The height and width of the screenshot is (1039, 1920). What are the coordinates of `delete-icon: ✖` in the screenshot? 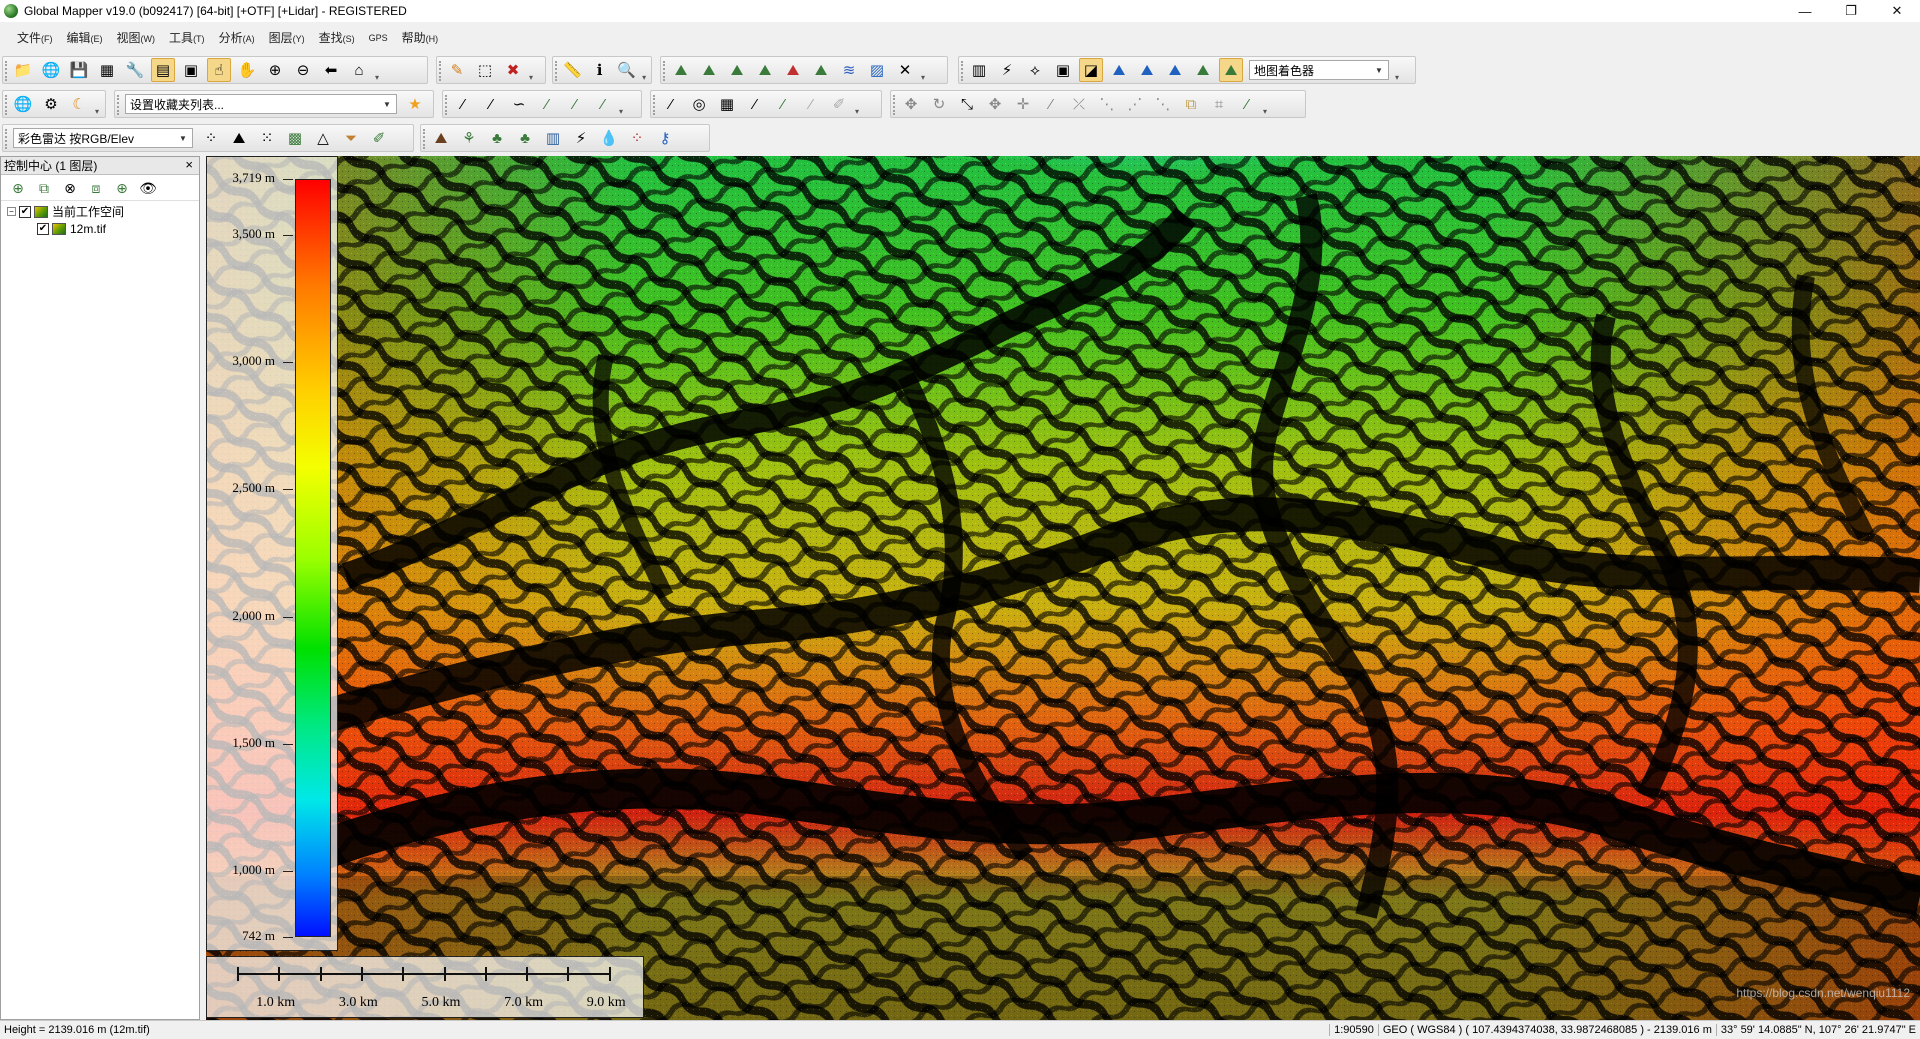 It's located at (513, 70).